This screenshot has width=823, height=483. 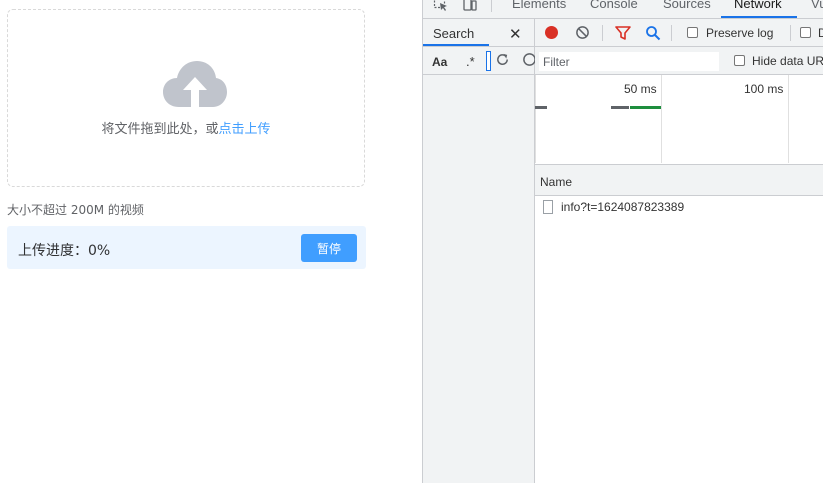 What do you see at coordinates (160, 129) in the screenshot?
I see `drop-text: 将文件拖到此处，或` at bounding box center [160, 129].